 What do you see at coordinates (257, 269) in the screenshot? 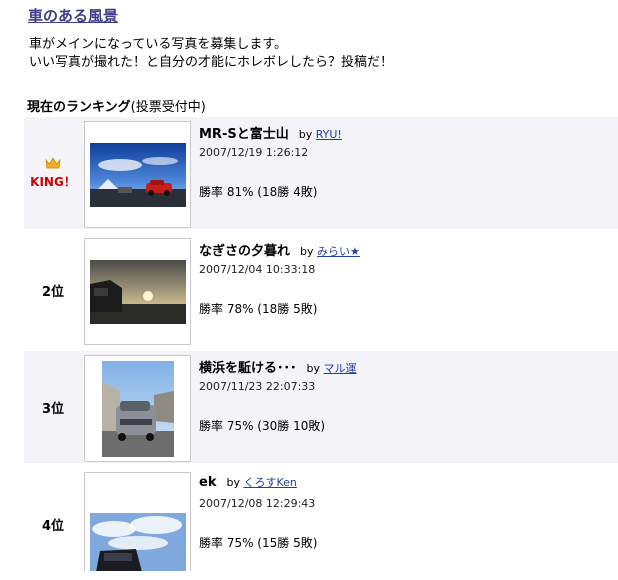
I see `post-date: 2007/12/04 10:33:18` at bounding box center [257, 269].